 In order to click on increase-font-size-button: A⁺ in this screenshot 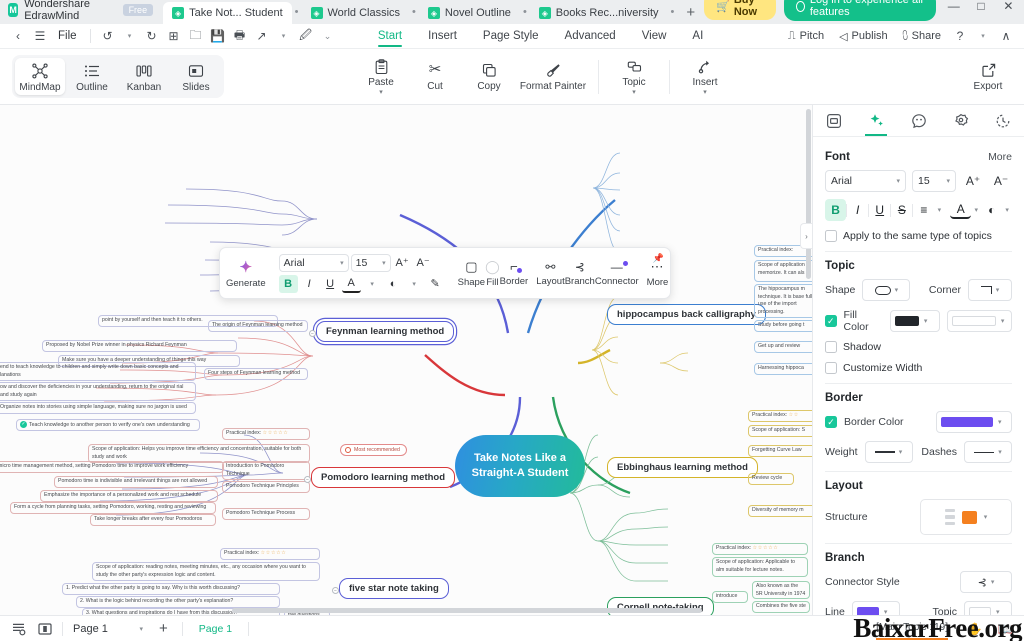, I will do `click(402, 263)`.